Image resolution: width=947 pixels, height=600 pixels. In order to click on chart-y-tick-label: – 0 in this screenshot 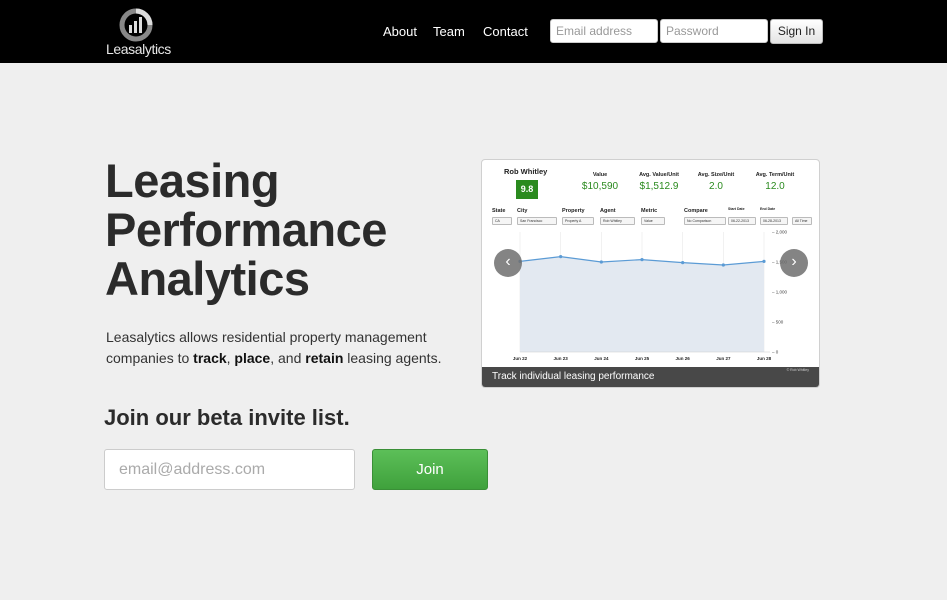, I will do `click(775, 352)`.